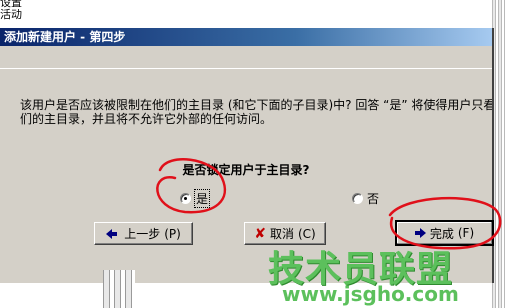  What do you see at coordinates (246, 170) in the screenshot?
I see `lock-home-question: 是否锁定用户于主目录?` at bounding box center [246, 170].